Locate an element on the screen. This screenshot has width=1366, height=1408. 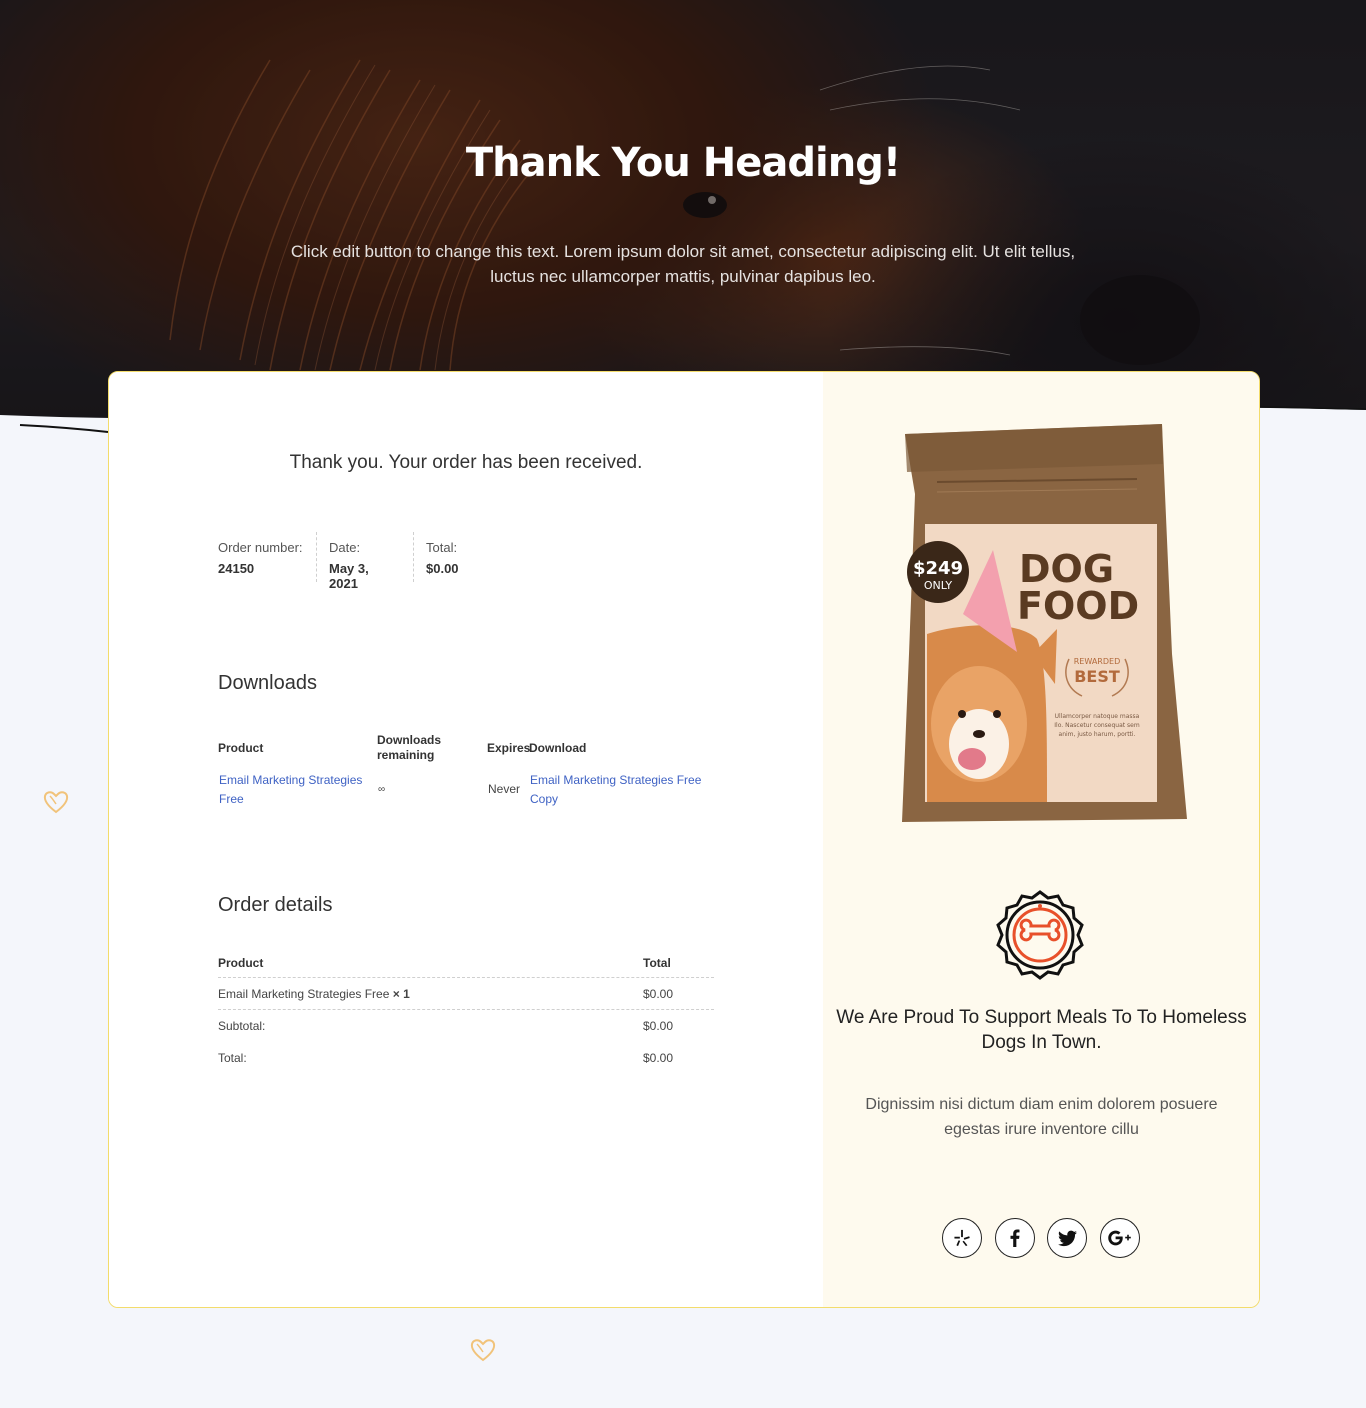
download-file-line1: Email Marketing Strategies Free is located at coordinates (616, 780).